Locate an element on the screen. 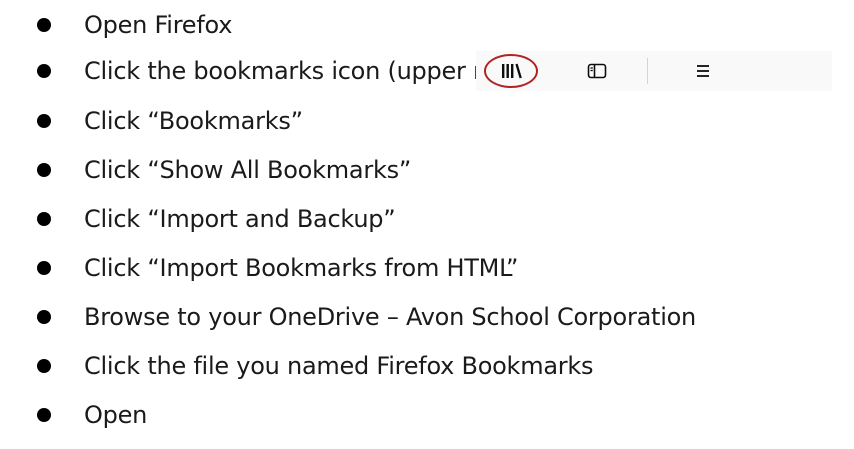  step-text: Click “Show All Bookmarks” is located at coordinates (248, 170).